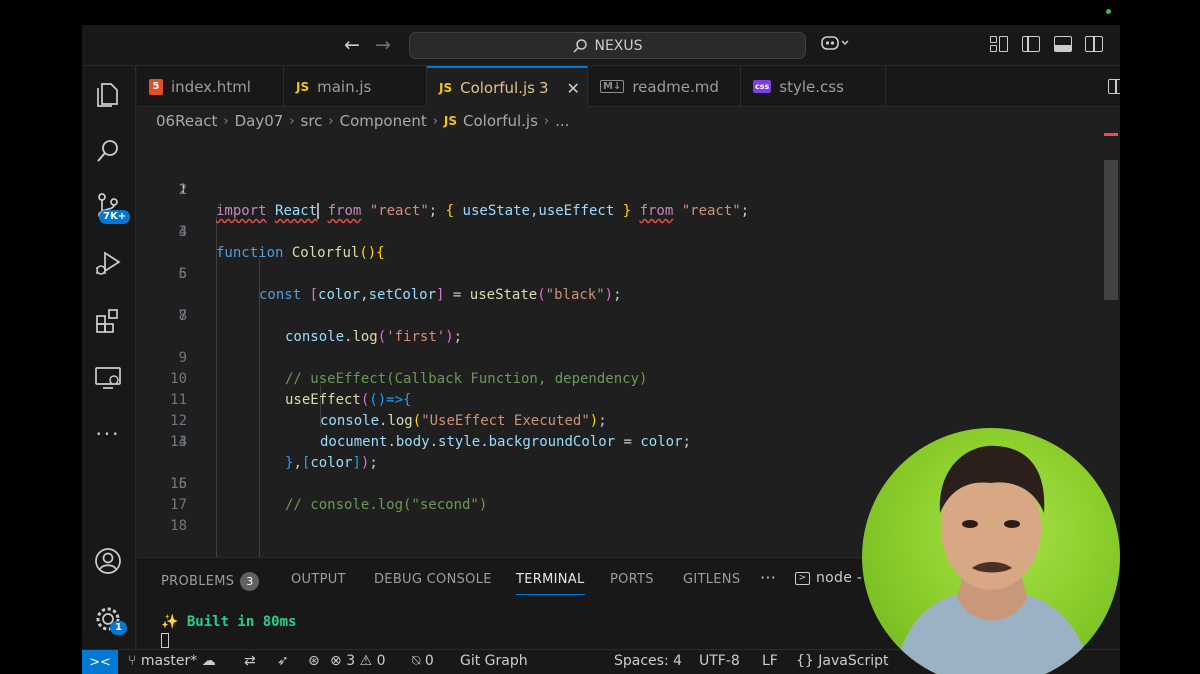 The height and width of the screenshot is (674, 1200). I want to click on tab-colorful-js: JS Colorful.js 3 ✕, so click(507, 87).